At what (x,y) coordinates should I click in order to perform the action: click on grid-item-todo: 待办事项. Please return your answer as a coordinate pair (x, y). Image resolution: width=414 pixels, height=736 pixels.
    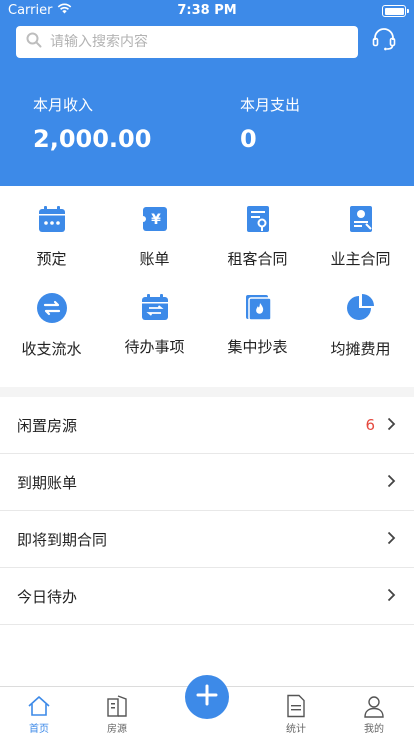
    Looking at the image, I should click on (154, 315).